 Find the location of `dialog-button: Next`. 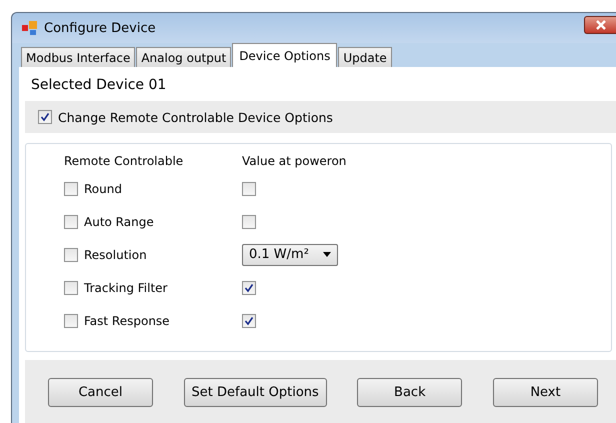

dialog-button: Next is located at coordinates (545, 392).